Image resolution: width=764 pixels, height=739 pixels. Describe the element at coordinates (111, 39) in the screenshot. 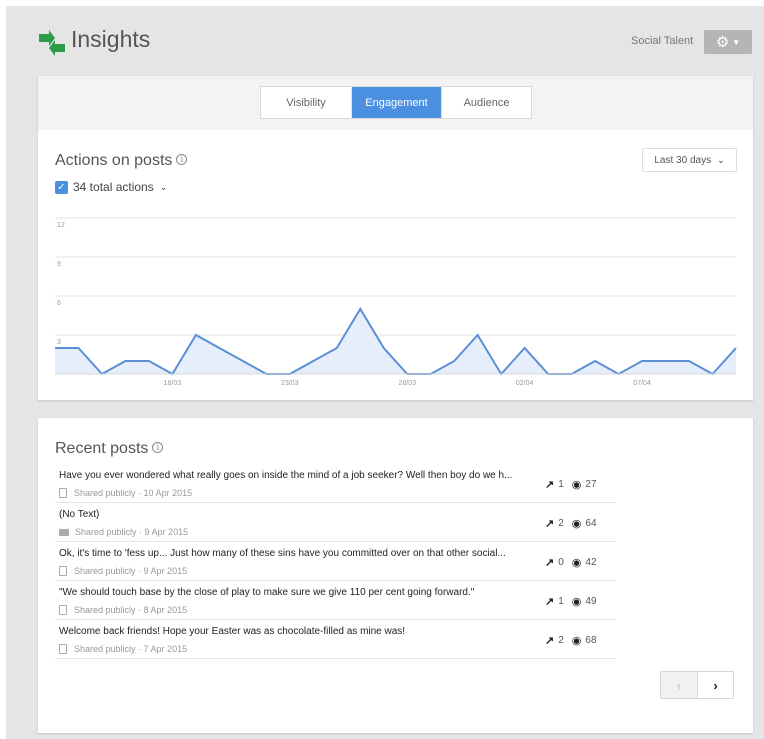

I see `app-title: Insights` at that location.